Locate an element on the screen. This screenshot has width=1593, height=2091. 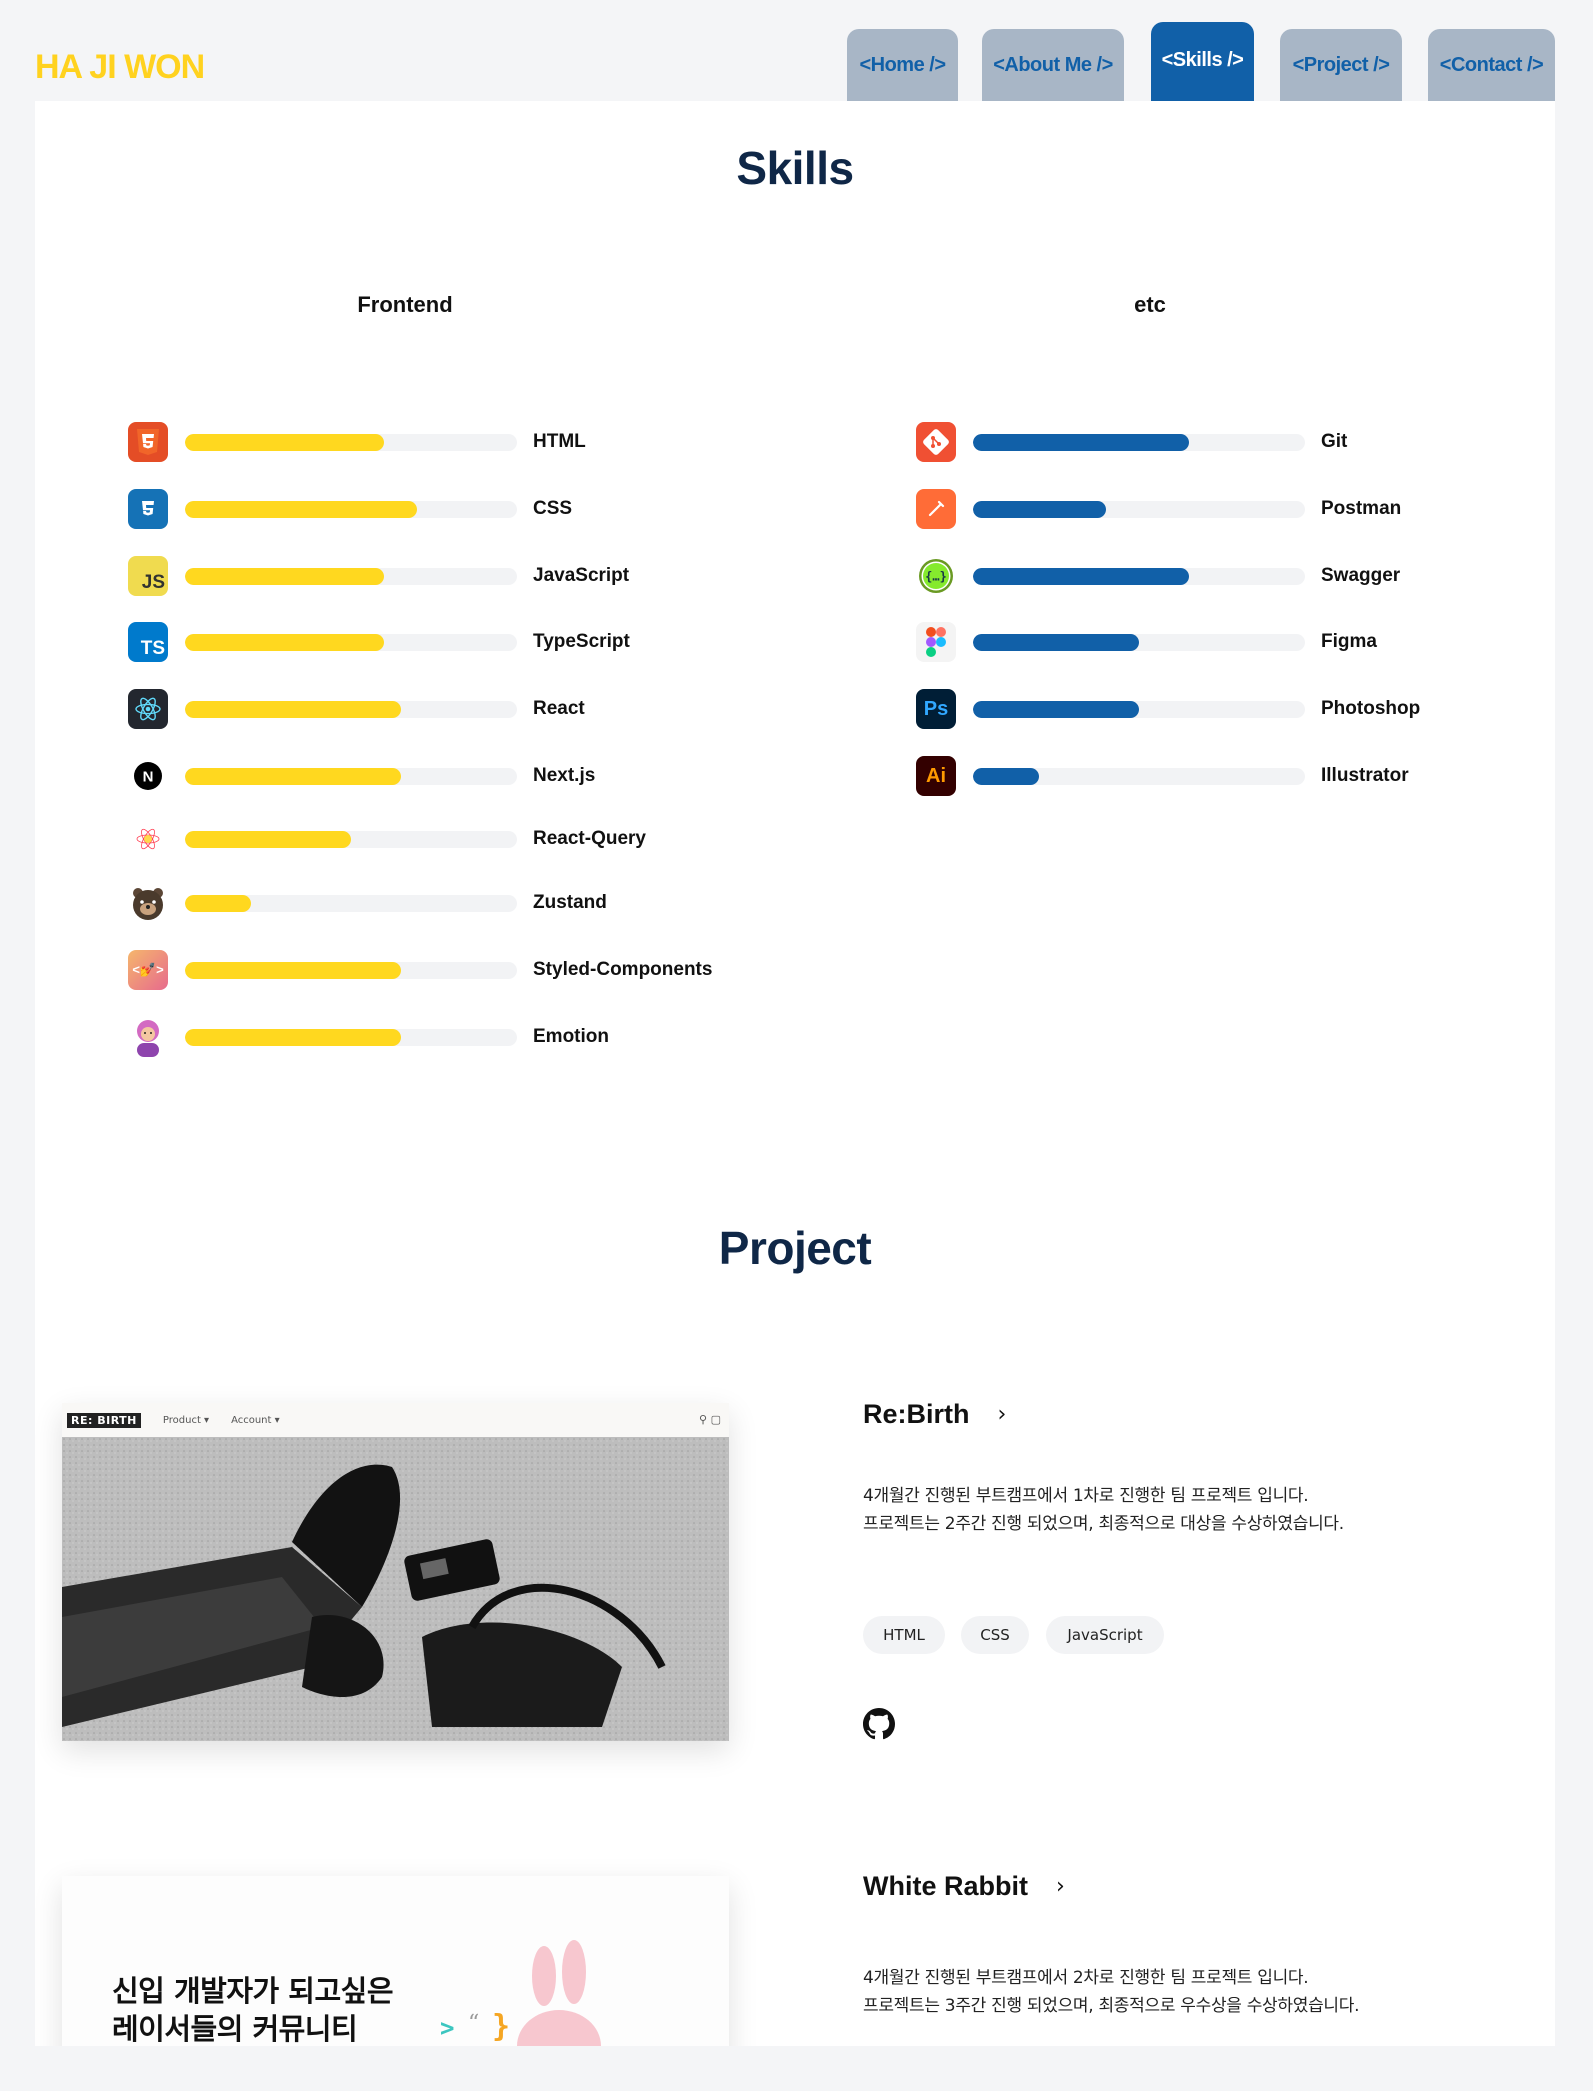
project-title-white-rabbit: White Rabbit › is located at coordinates (964, 1886).